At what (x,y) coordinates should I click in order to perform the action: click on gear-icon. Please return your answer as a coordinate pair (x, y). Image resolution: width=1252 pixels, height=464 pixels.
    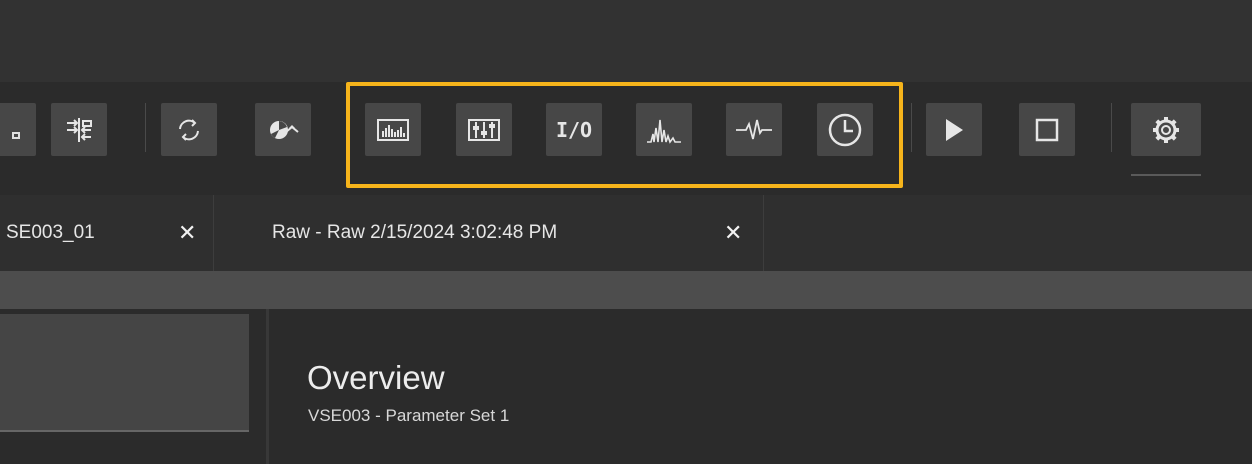
    Looking at the image, I should click on (1166, 130).